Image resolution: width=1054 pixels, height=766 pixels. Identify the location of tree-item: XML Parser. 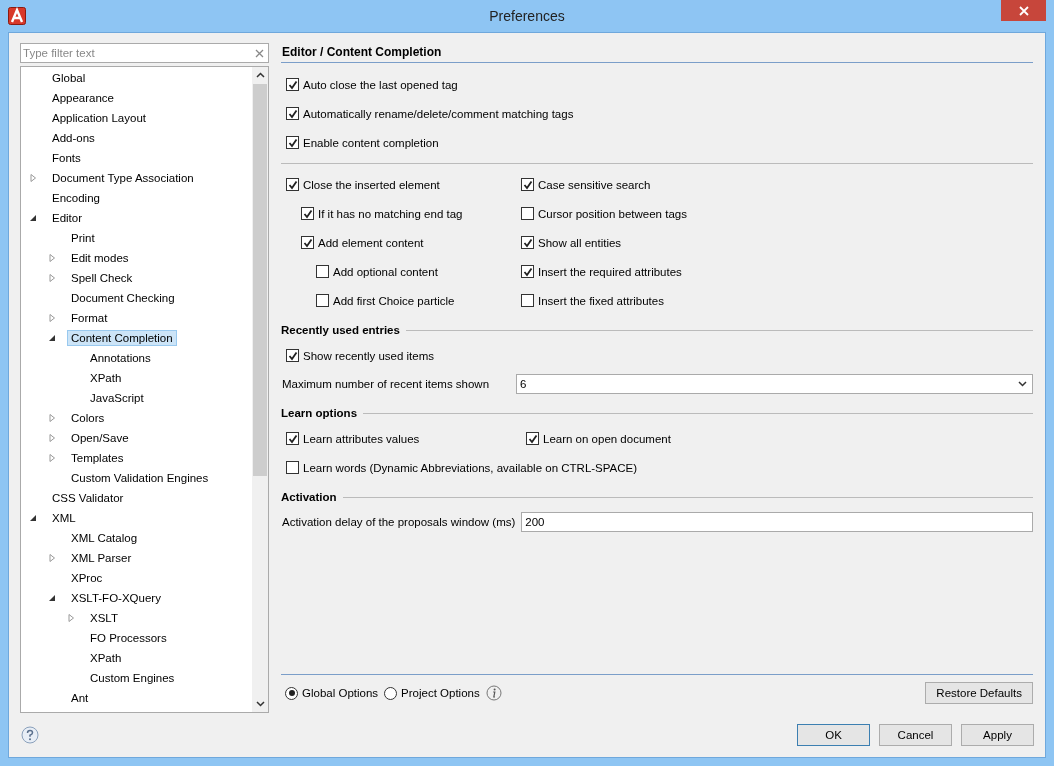
(101, 558).